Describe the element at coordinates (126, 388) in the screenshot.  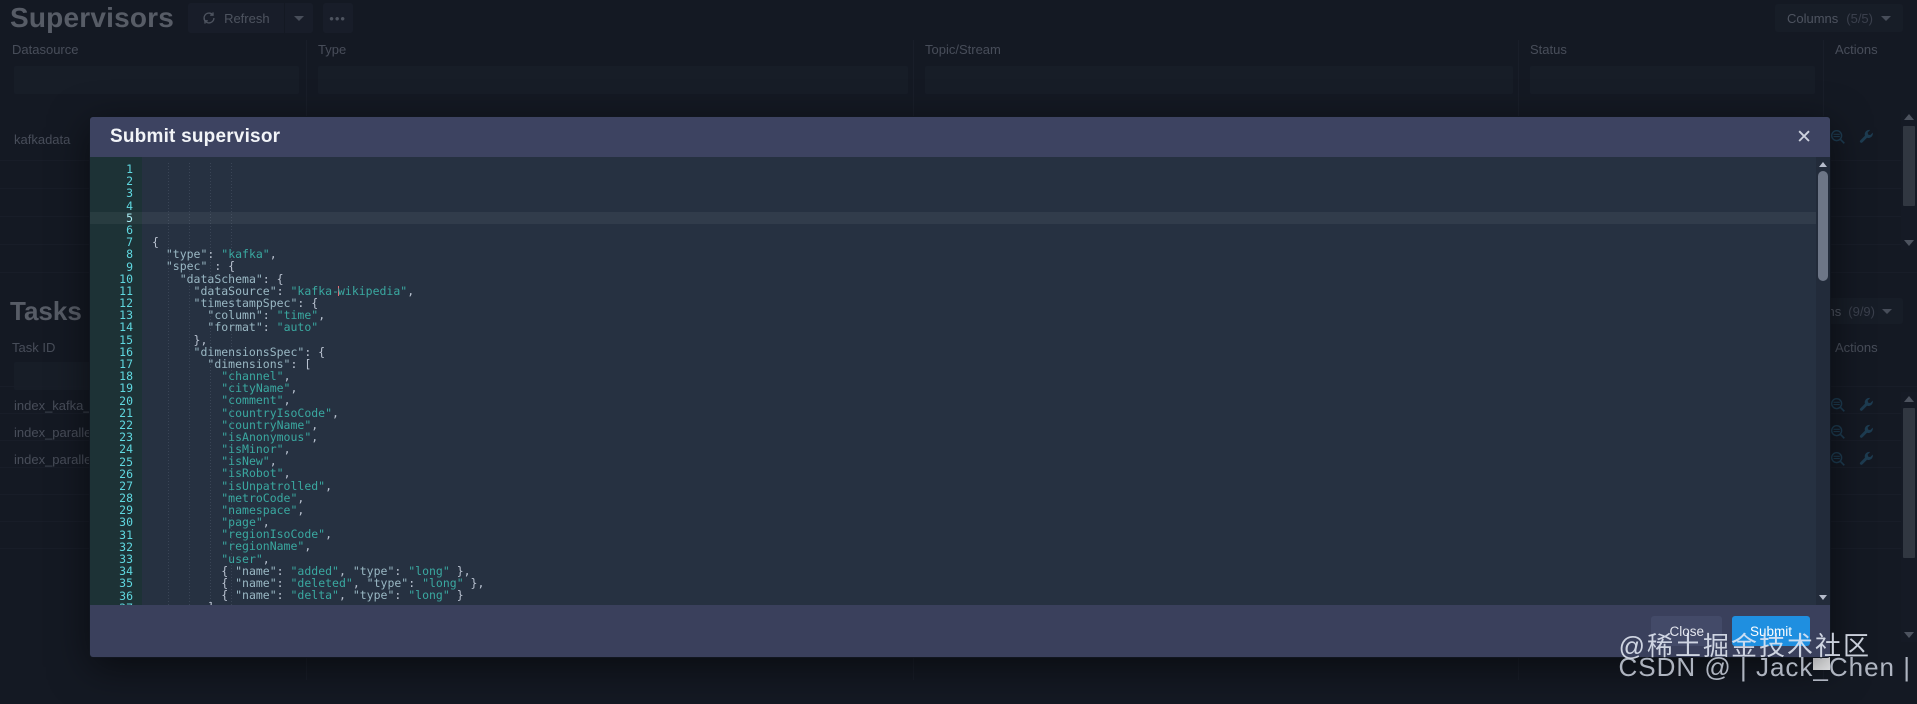
I see `line-number: 19` at that location.